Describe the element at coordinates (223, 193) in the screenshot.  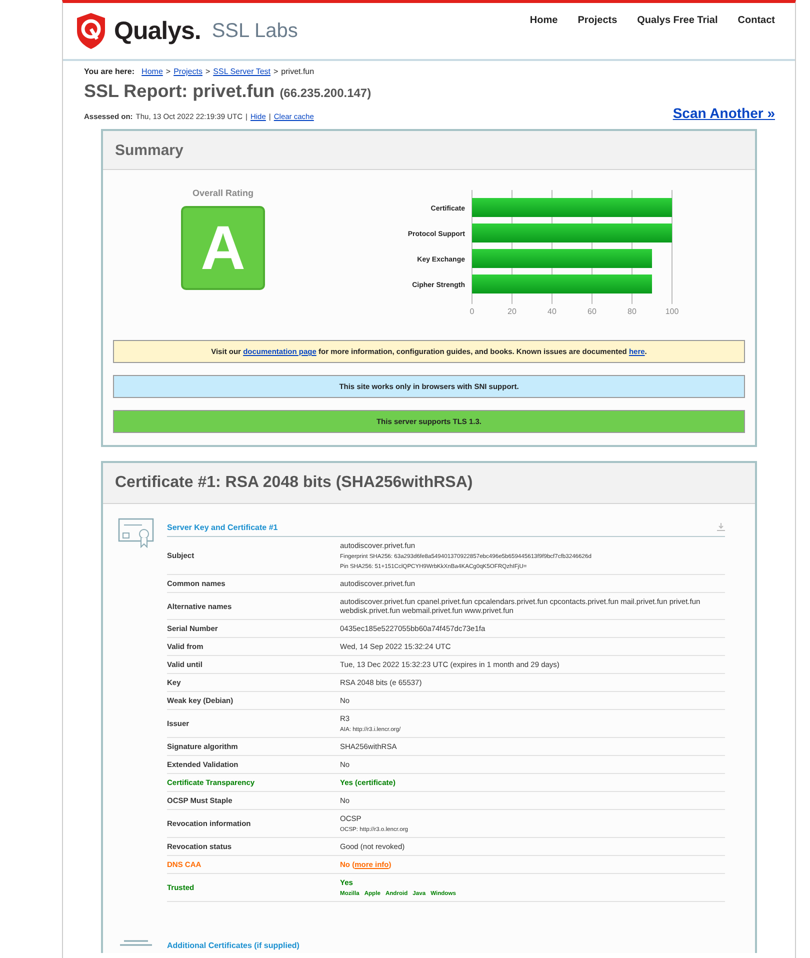
I see `rating-label: Overall Rating` at that location.